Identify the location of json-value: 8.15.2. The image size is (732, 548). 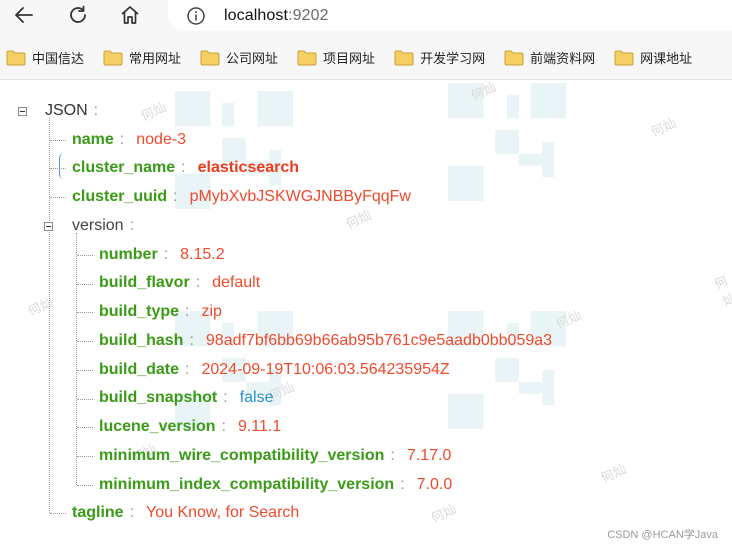
(202, 254).